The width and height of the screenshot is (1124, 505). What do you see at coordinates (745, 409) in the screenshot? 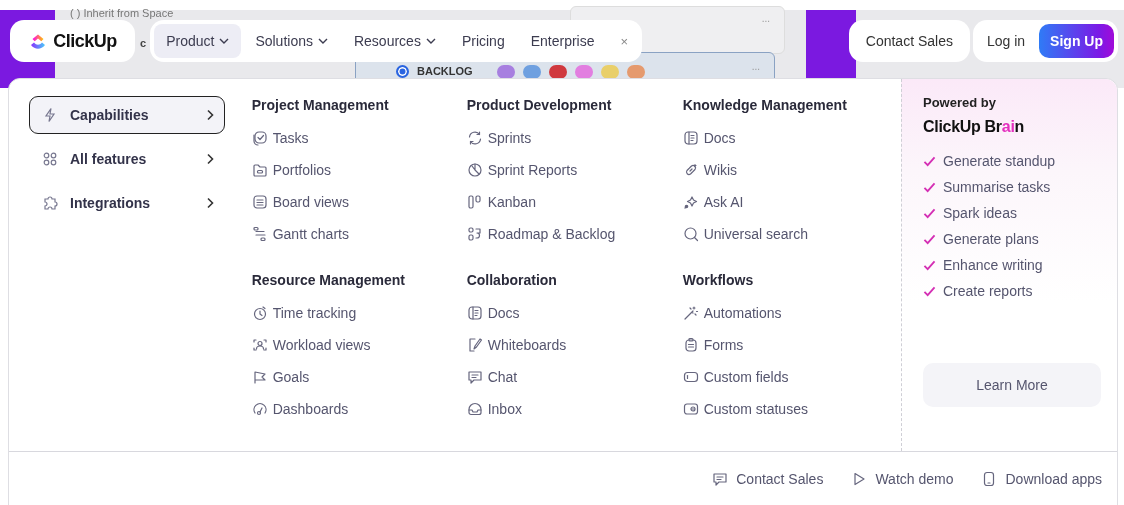
I see `menu-link: Custom statuses` at bounding box center [745, 409].